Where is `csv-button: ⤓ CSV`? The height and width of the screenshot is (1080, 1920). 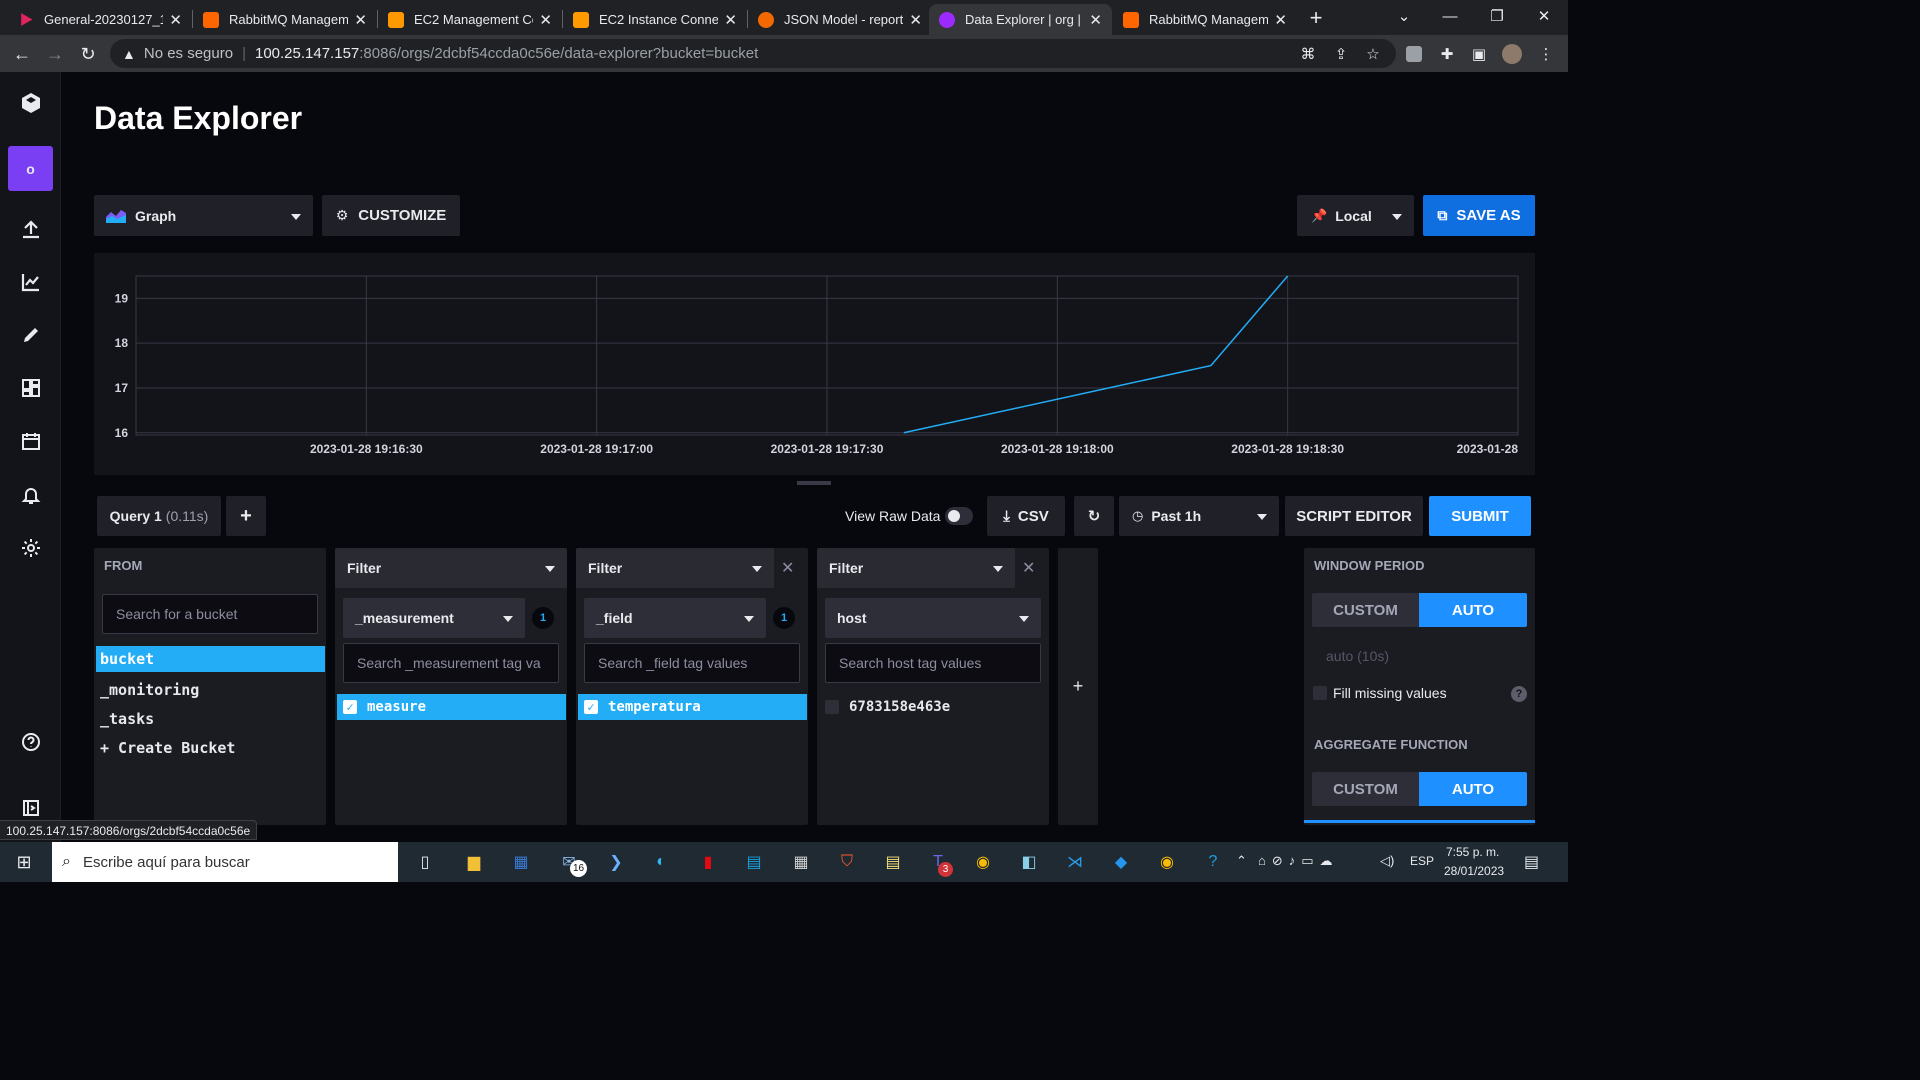
csv-button: ⤓ CSV is located at coordinates (1026, 516).